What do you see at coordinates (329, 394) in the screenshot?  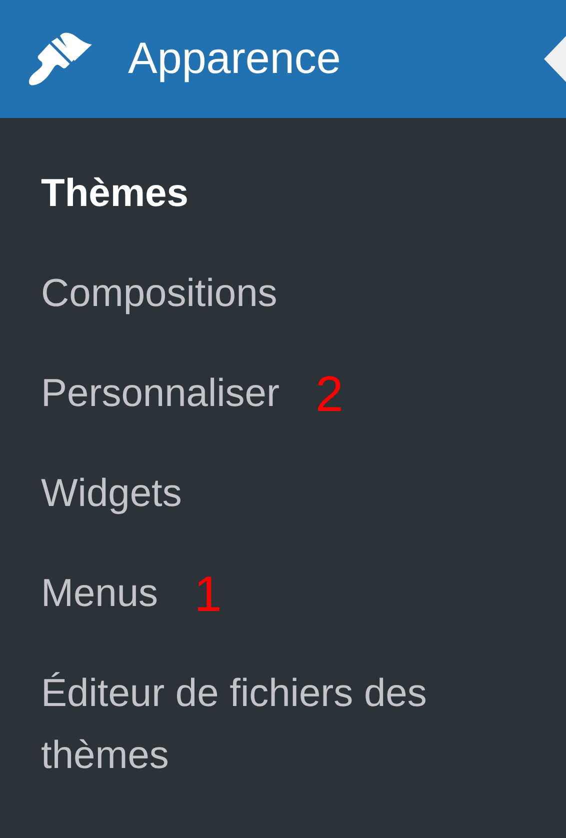 I see `annotation-number: 2` at bounding box center [329, 394].